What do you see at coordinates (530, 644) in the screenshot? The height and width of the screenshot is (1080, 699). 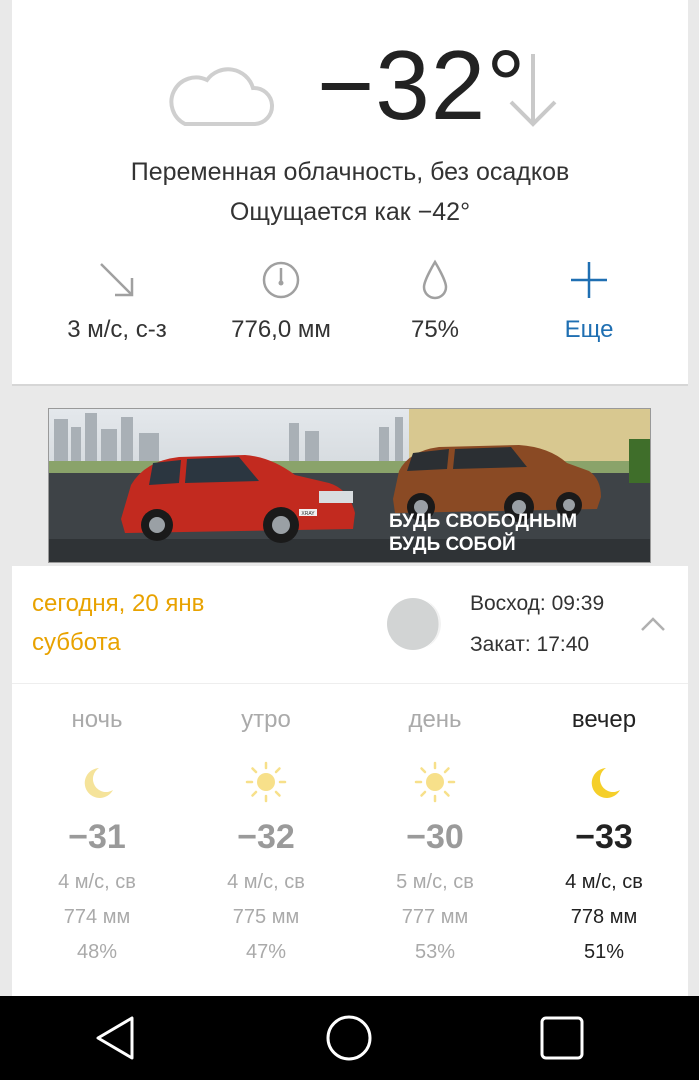 I see `sunset-time: Закат: 17:40` at bounding box center [530, 644].